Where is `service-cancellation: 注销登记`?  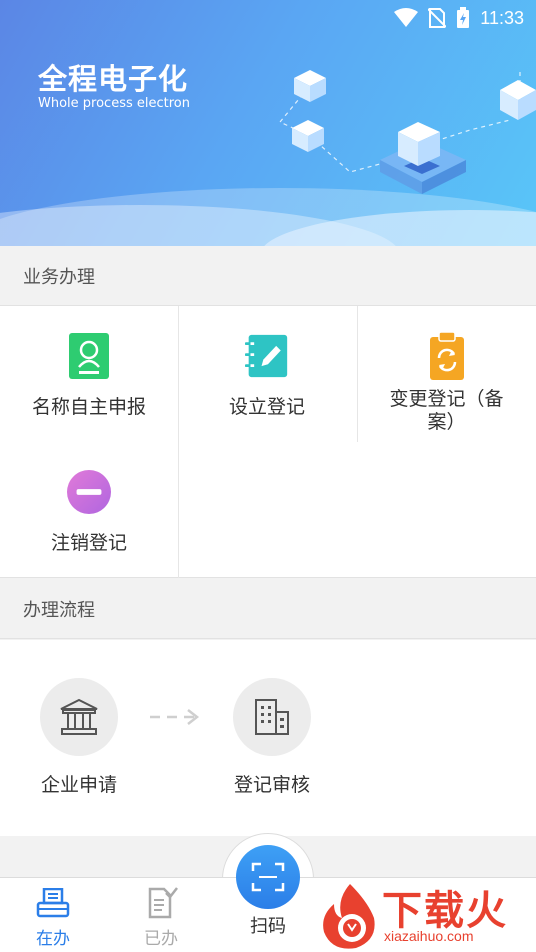
service-cancellation: 注销登记 is located at coordinates (89, 510).